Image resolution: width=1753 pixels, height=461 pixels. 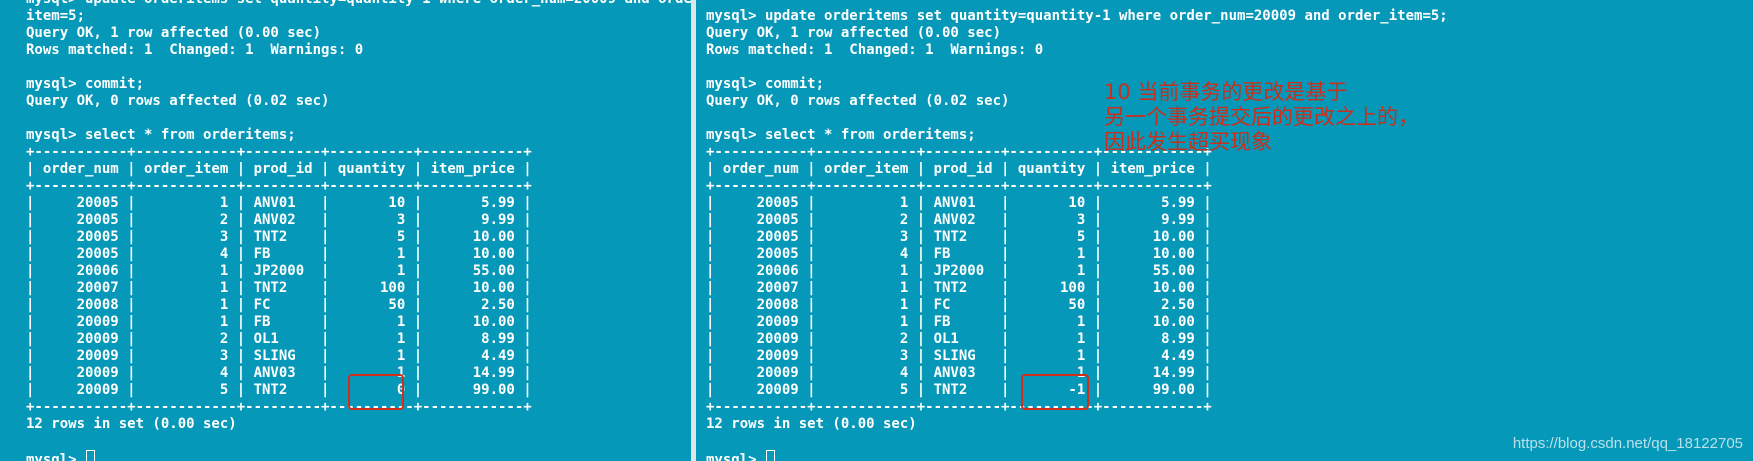 What do you see at coordinates (1226, 92) in the screenshot?
I see `annotation-line-1: 10 当前事务的更改是基于` at bounding box center [1226, 92].